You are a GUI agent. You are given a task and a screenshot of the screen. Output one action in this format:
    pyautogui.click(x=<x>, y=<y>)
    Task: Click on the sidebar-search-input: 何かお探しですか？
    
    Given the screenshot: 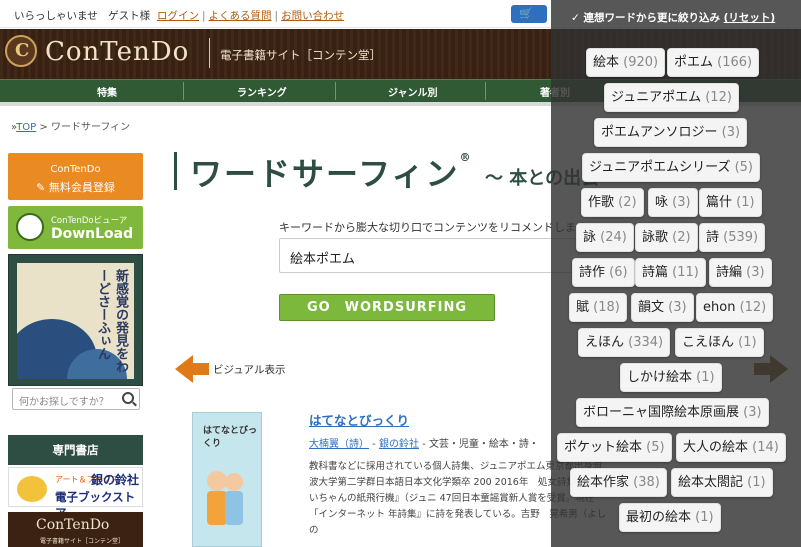 What is the action you would take?
    pyautogui.click(x=76, y=399)
    